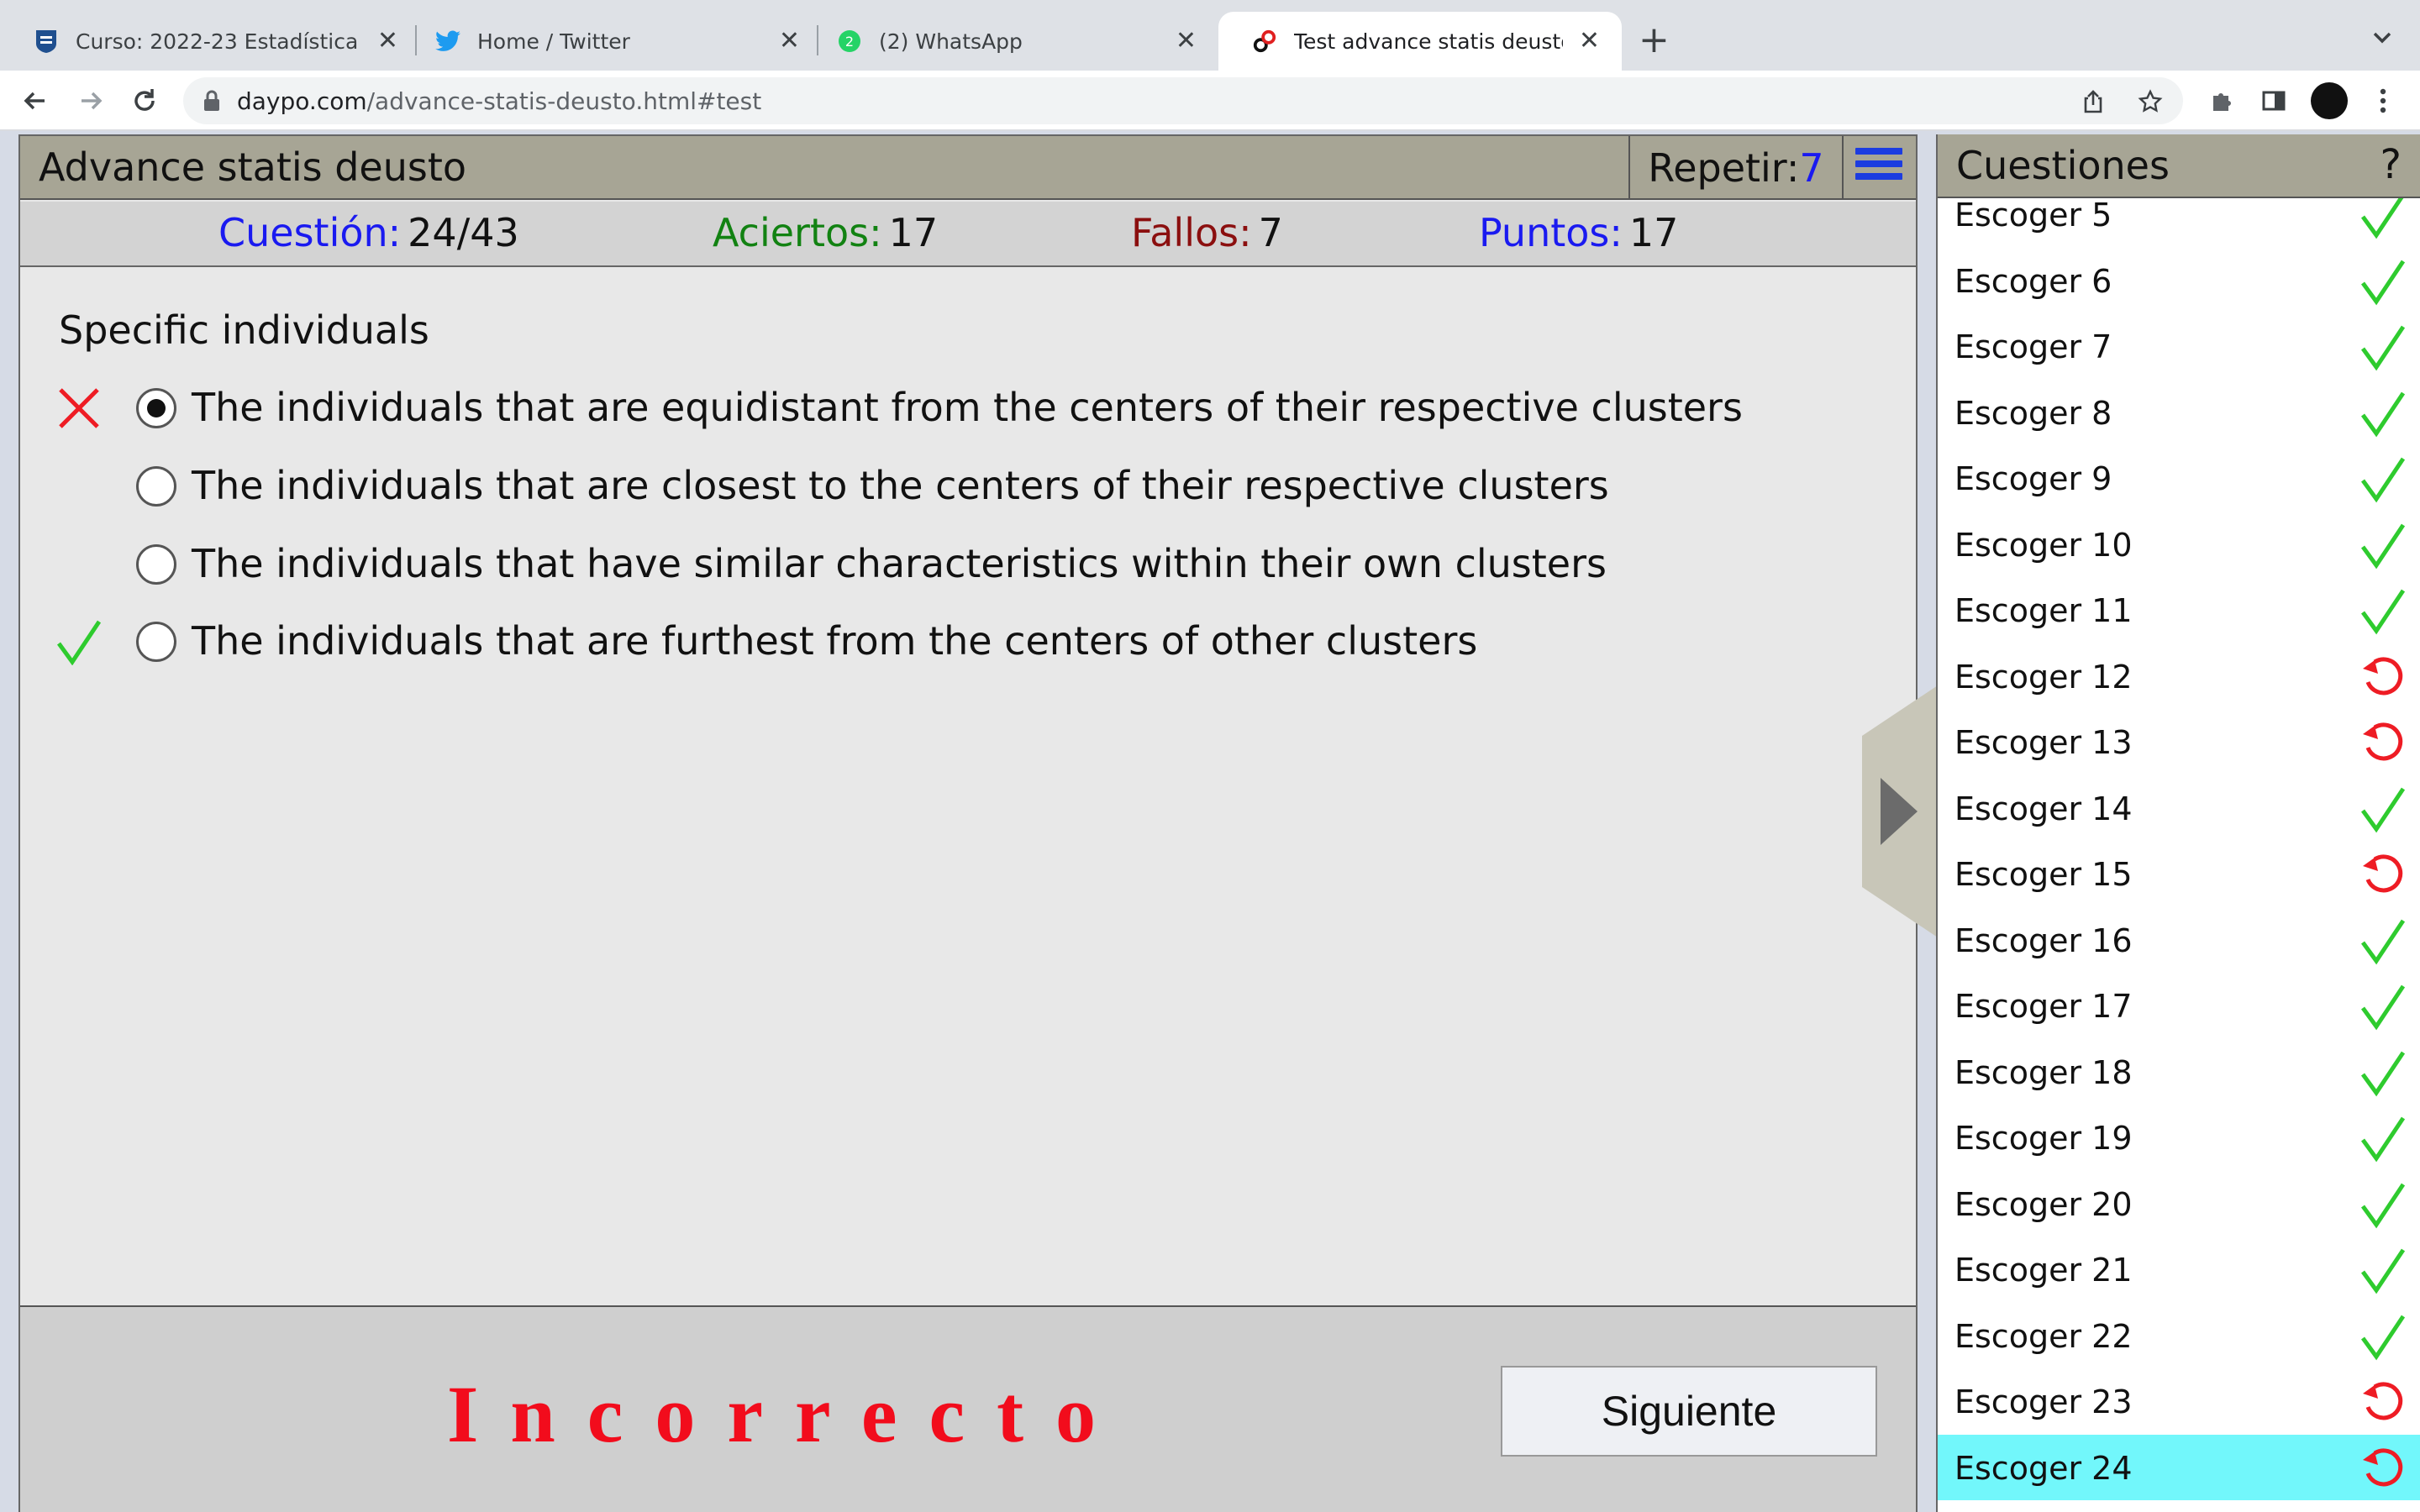 This screenshot has height=1512, width=2420. What do you see at coordinates (2044, 677) in the screenshot?
I see `question-list-label: Escoger 12` at bounding box center [2044, 677].